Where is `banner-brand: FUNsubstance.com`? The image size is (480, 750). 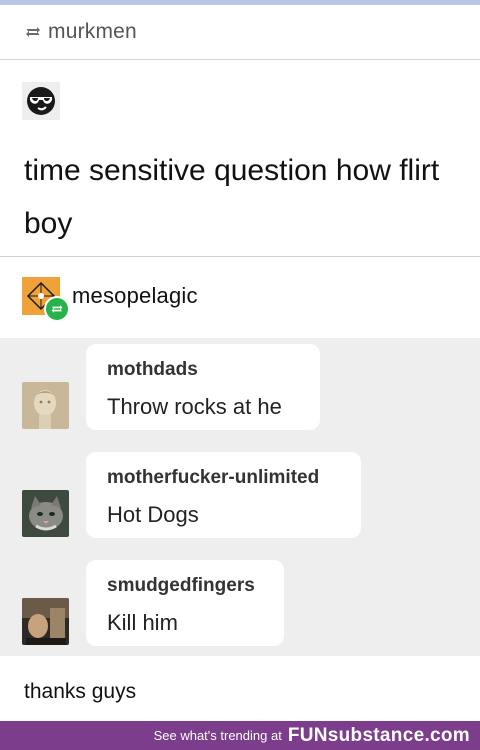
banner-brand: FUNsubstance.com is located at coordinates (379, 736).